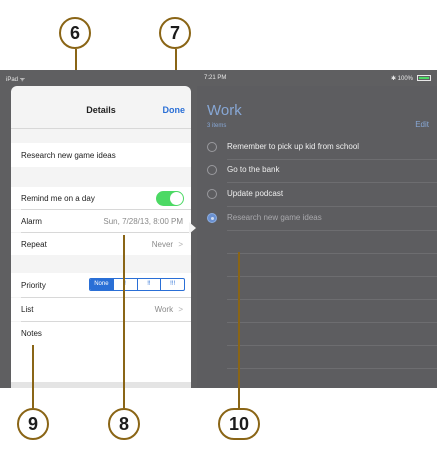 Image resolution: width=437 pixels, height=449 pixels. What do you see at coordinates (170, 198) in the screenshot?
I see `remind-toggle` at bounding box center [170, 198].